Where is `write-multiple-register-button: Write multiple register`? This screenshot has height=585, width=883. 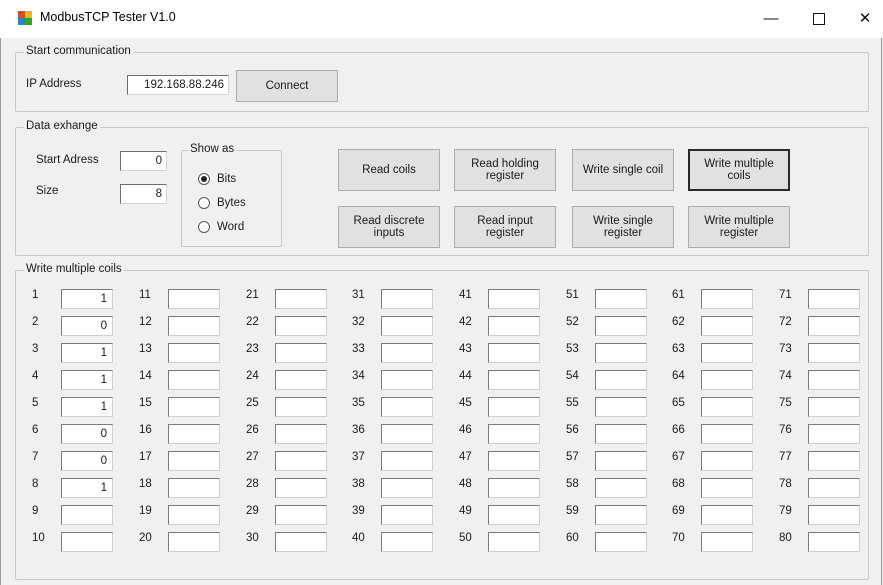 write-multiple-register-button: Write multiple register is located at coordinates (739, 227).